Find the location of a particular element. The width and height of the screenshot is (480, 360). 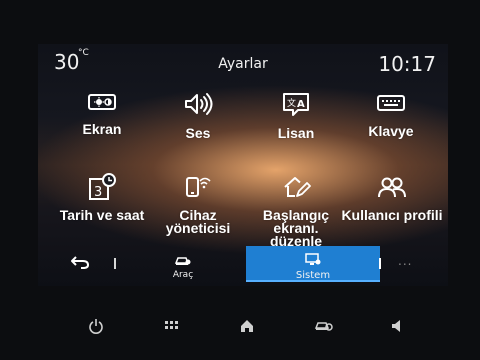

home-button is located at coordinates (247, 328).